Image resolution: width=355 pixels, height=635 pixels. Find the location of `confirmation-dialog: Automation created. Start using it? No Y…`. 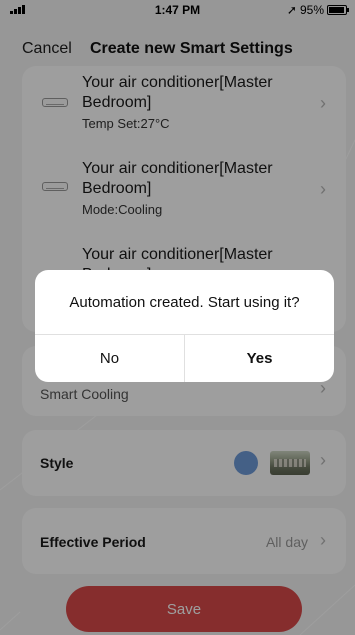

confirmation-dialog: Automation created. Start using it? No Y… is located at coordinates (184, 326).